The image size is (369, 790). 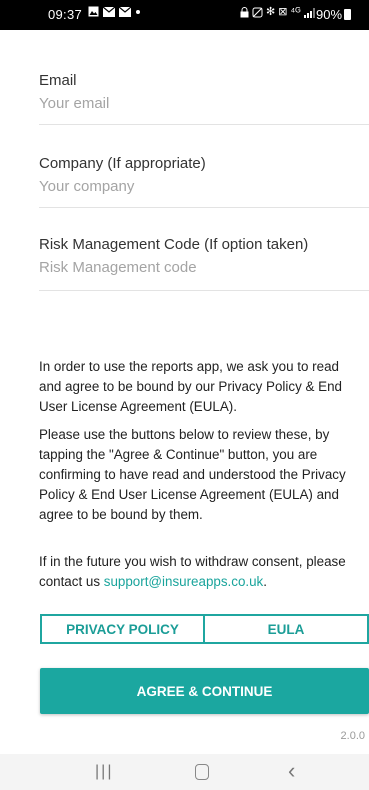 I want to click on email-input, so click(x=199, y=103).